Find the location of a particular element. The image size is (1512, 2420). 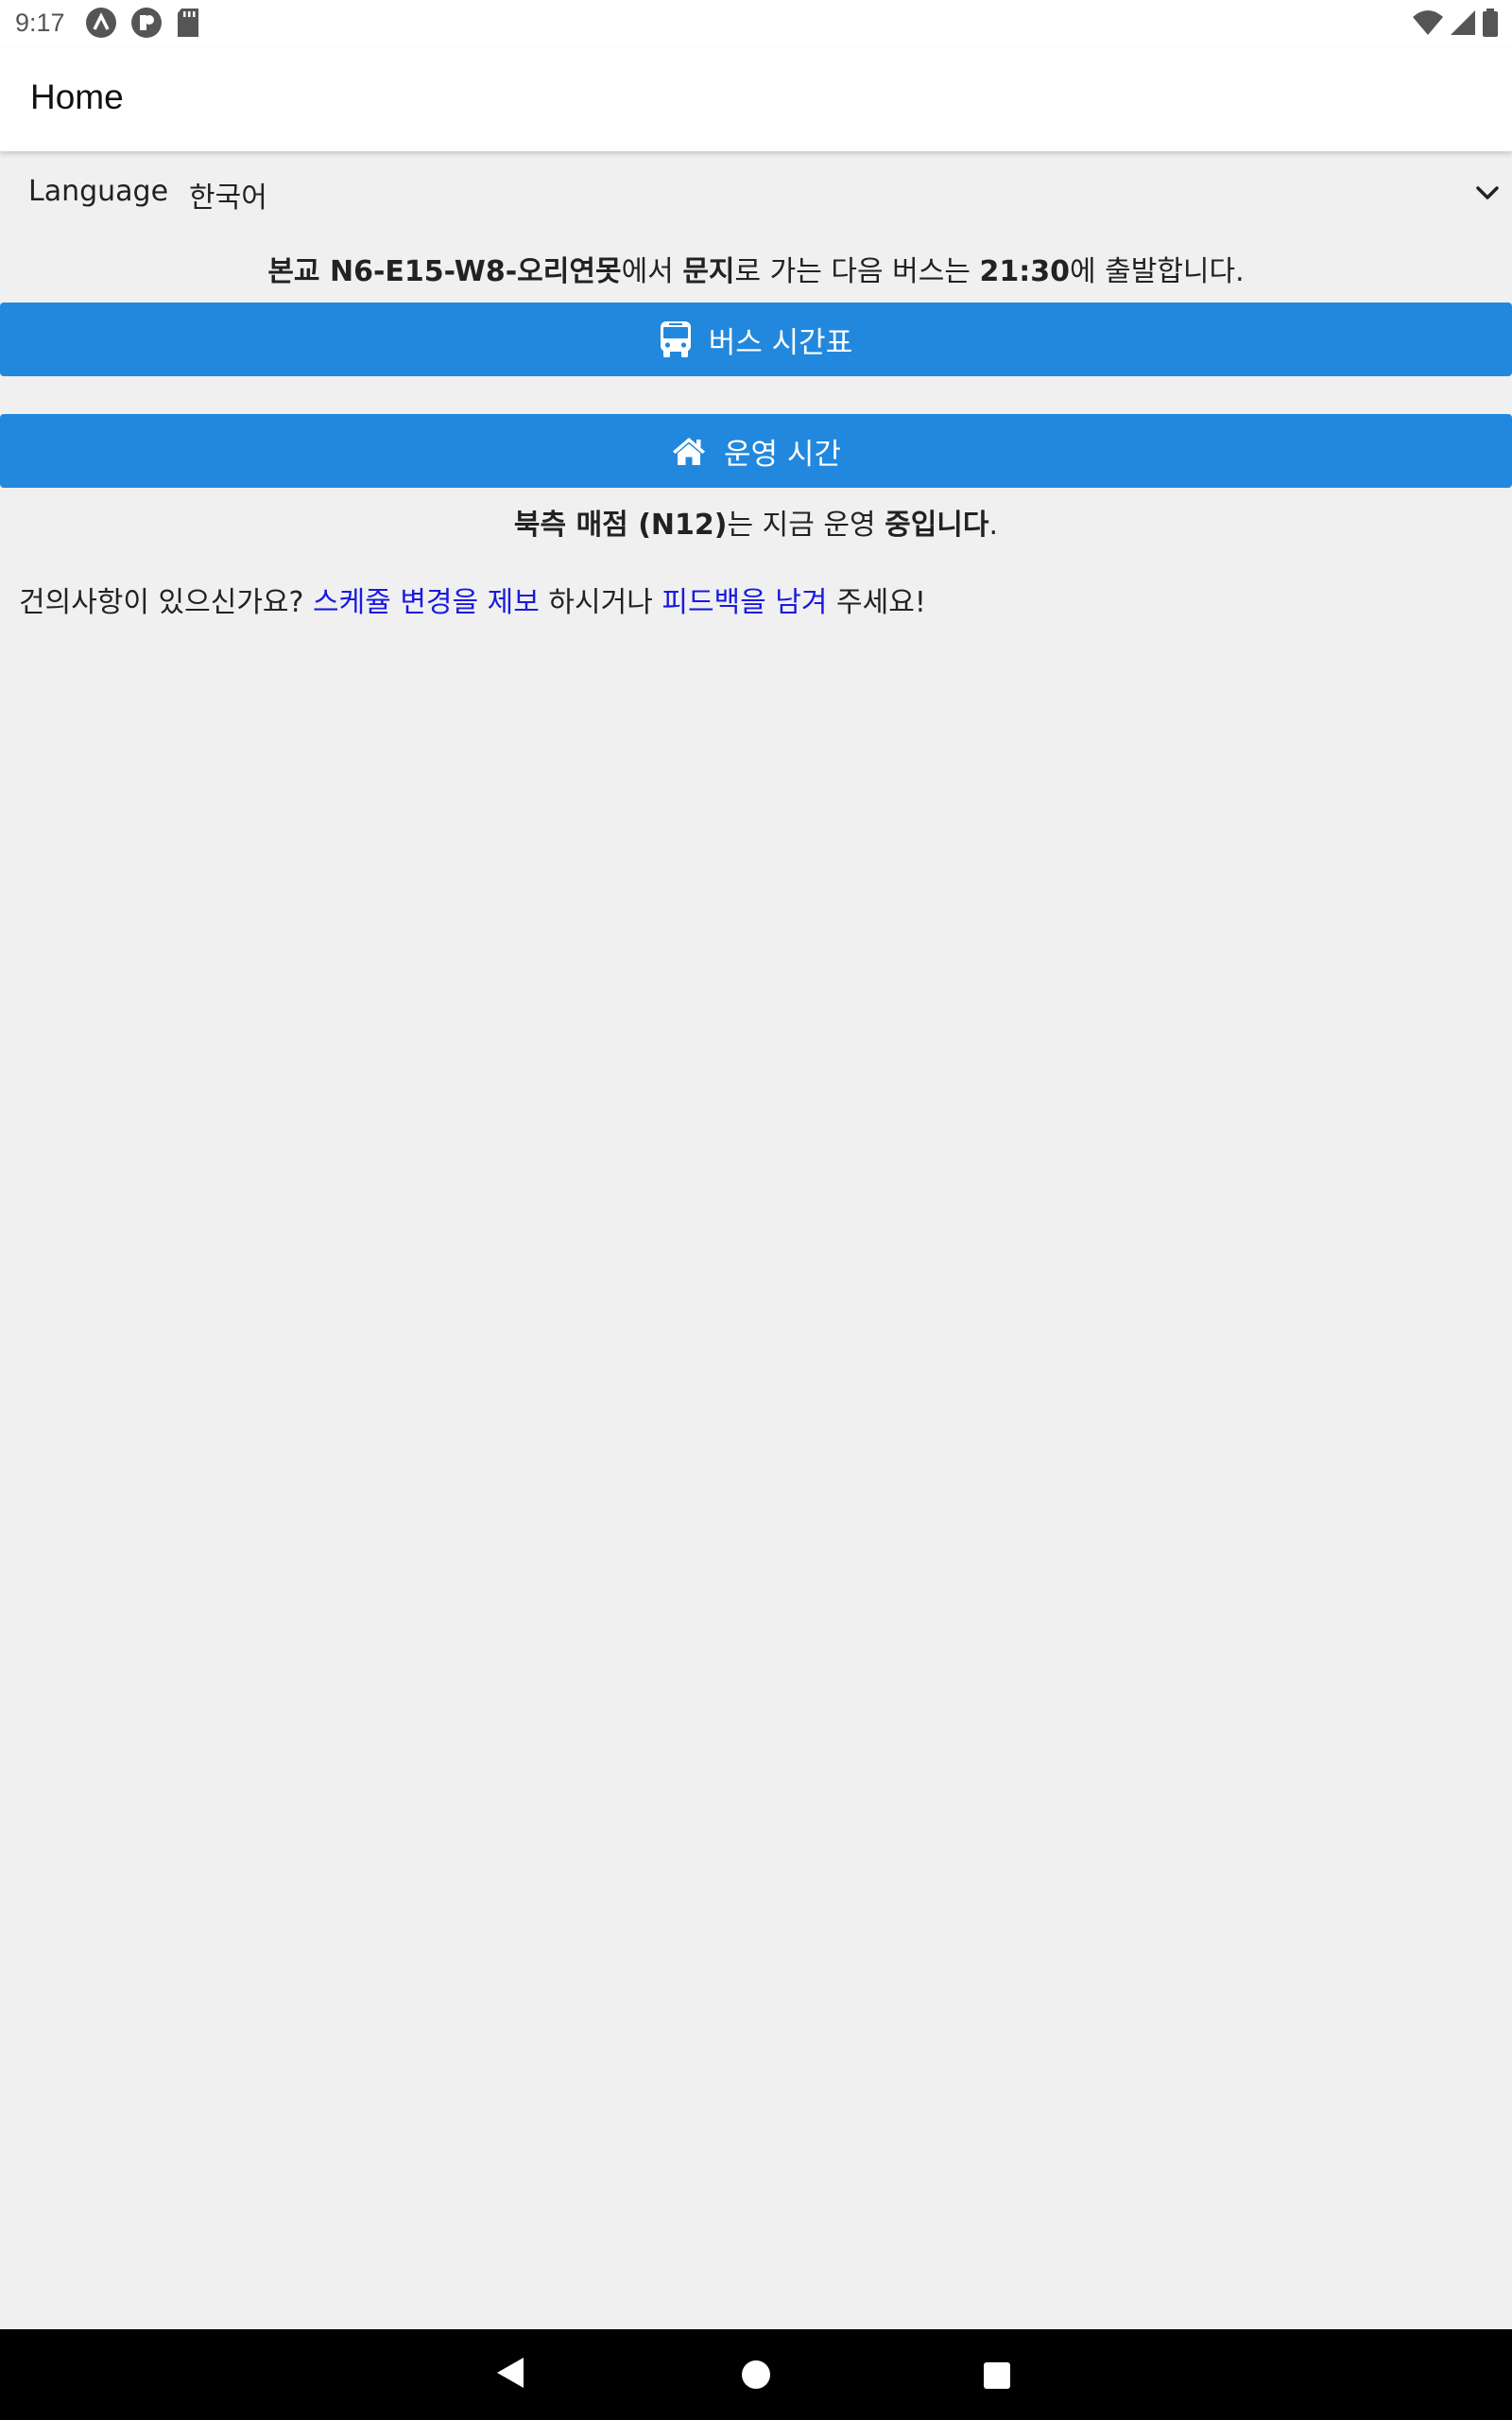

language-selector: Language 한국어 is located at coordinates (756, 193).